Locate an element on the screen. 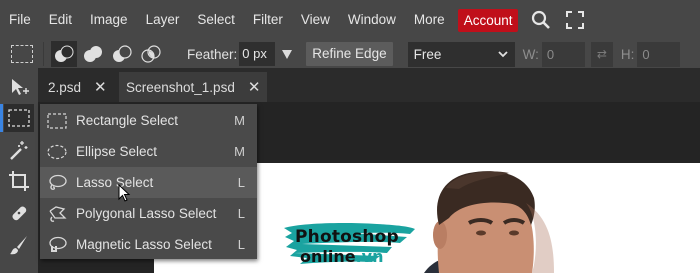 This screenshot has width=700, height=273. subtract-selection-icon is located at coordinates (122, 53).